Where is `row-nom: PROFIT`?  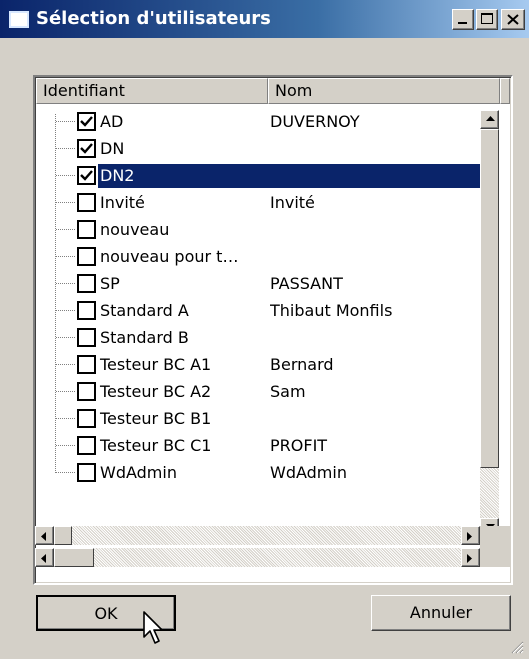
row-nom: PROFIT is located at coordinates (374, 445).